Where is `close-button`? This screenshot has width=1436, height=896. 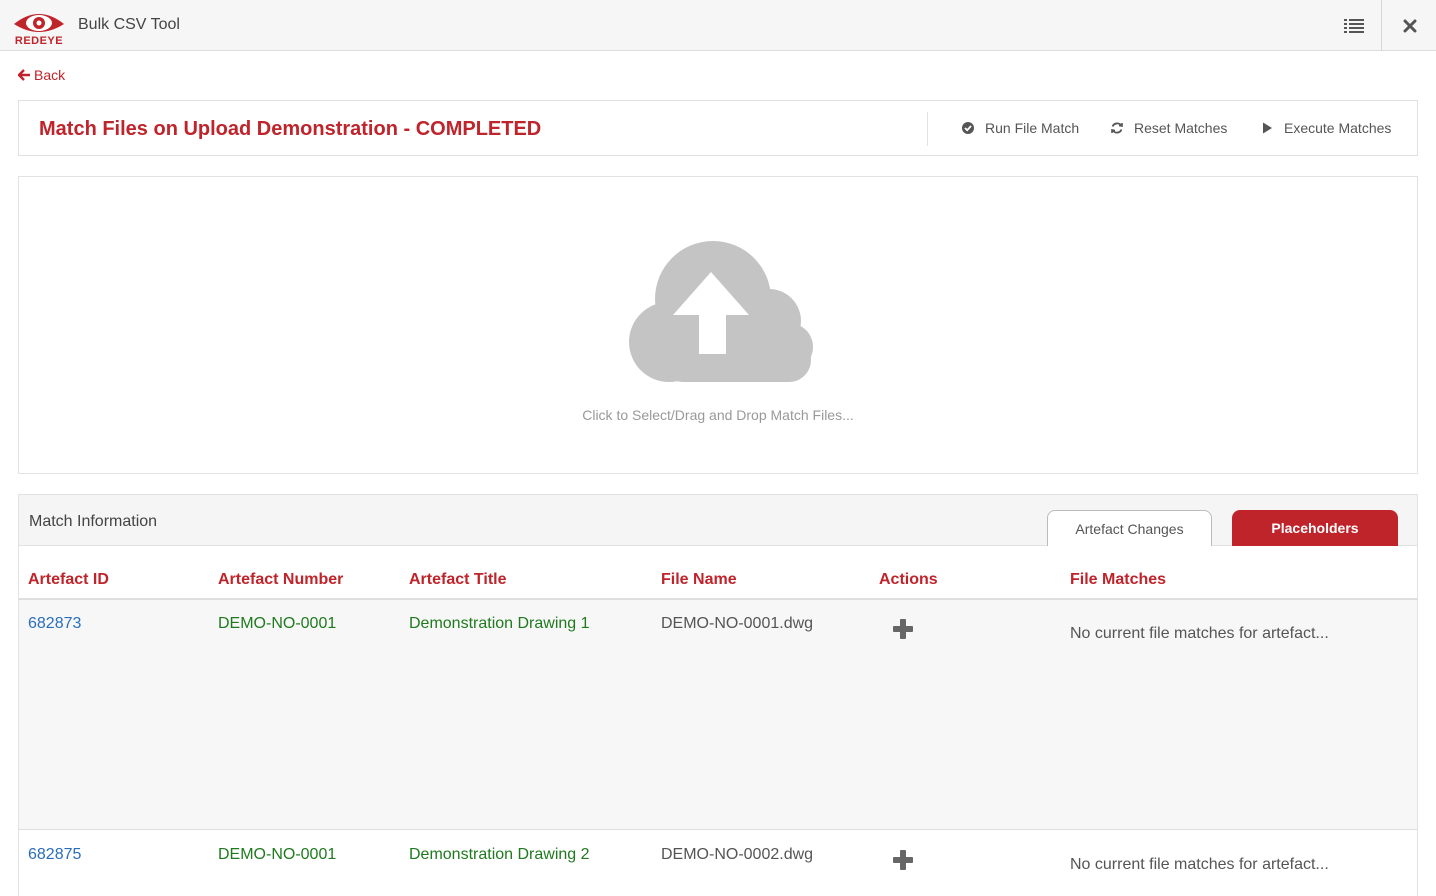
close-button is located at coordinates (1409, 25).